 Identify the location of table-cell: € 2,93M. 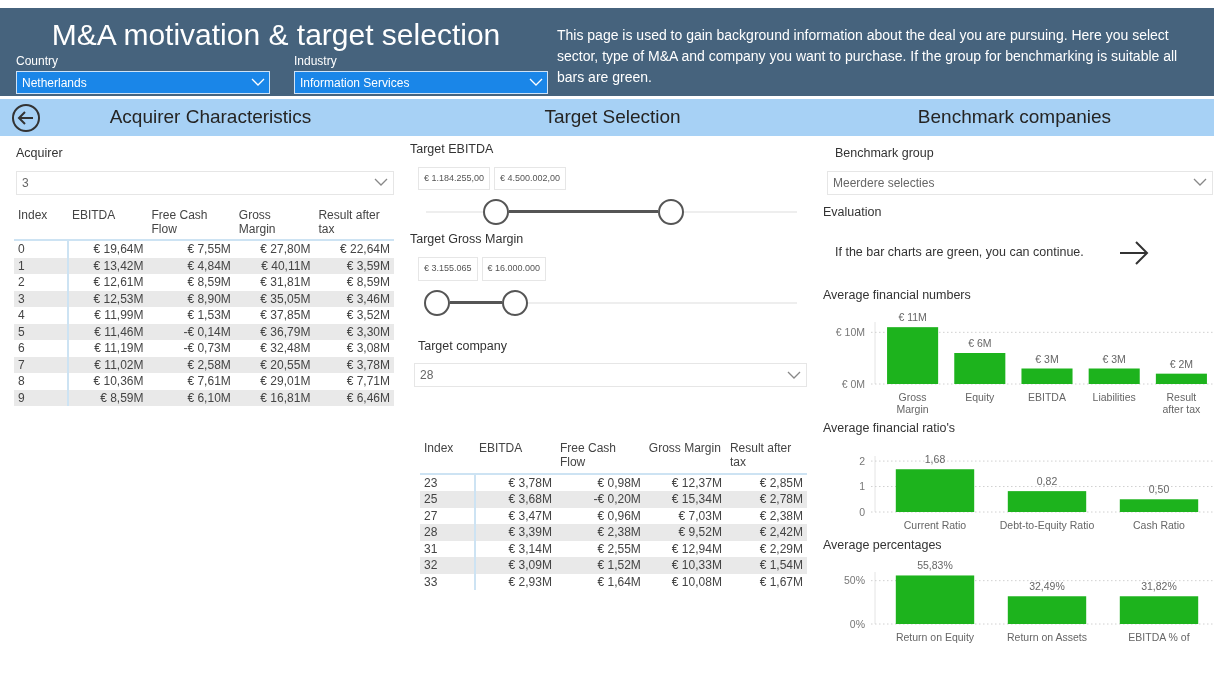
(515, 582).